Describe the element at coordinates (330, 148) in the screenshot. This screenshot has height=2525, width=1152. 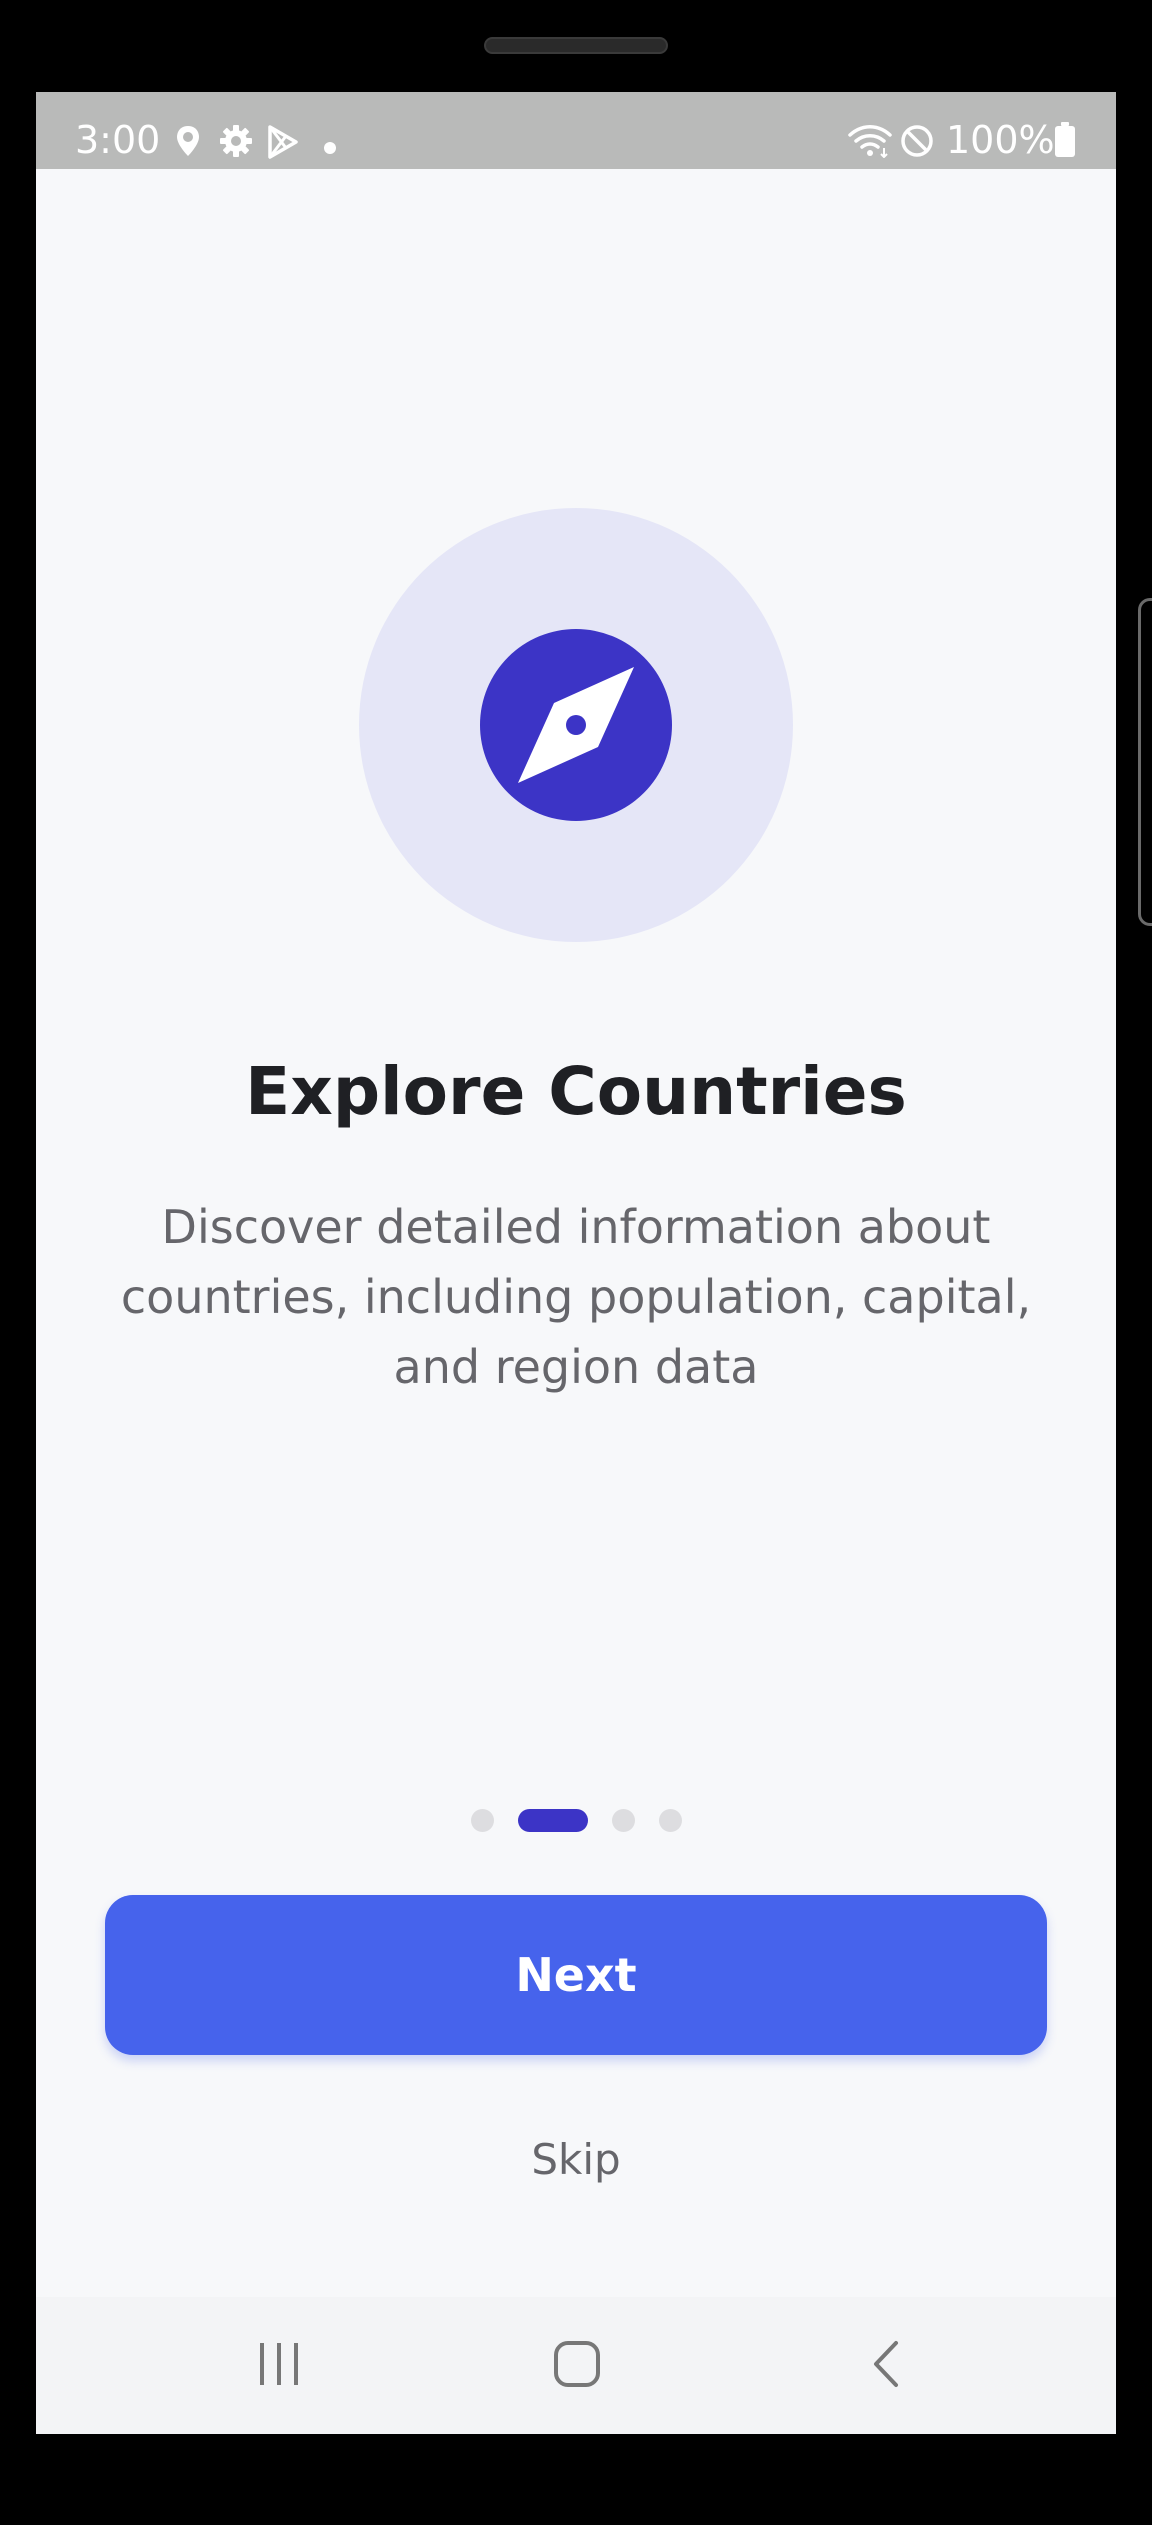
I see `notification-dot-icon` at that location.